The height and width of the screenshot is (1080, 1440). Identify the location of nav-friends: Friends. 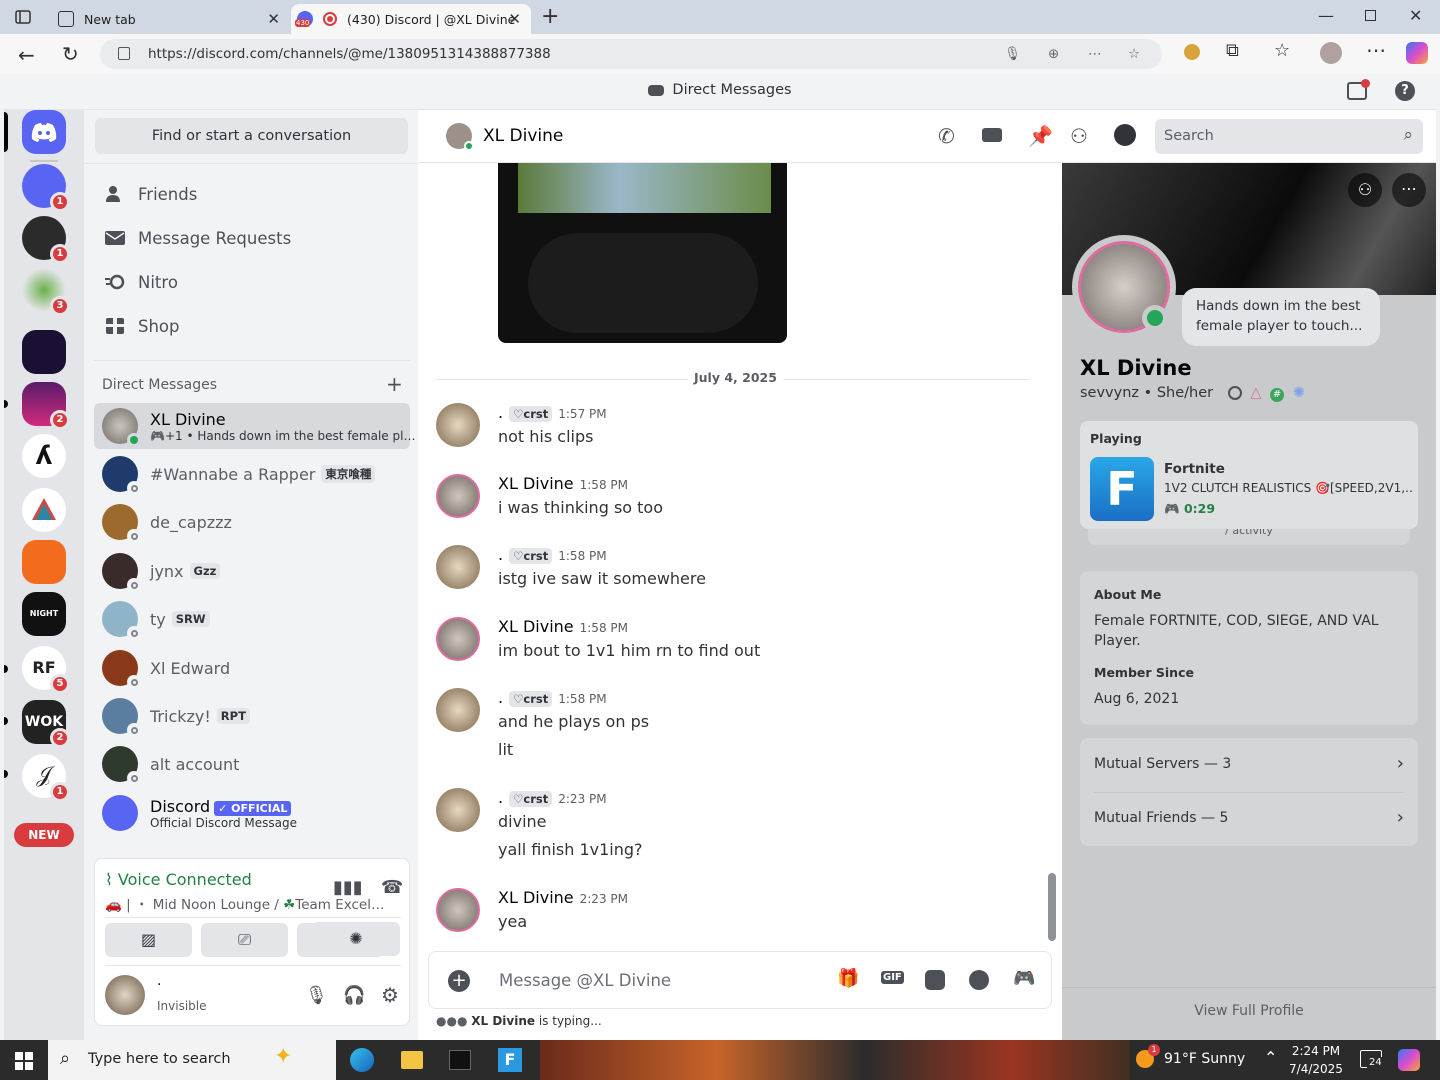
(252, 194).